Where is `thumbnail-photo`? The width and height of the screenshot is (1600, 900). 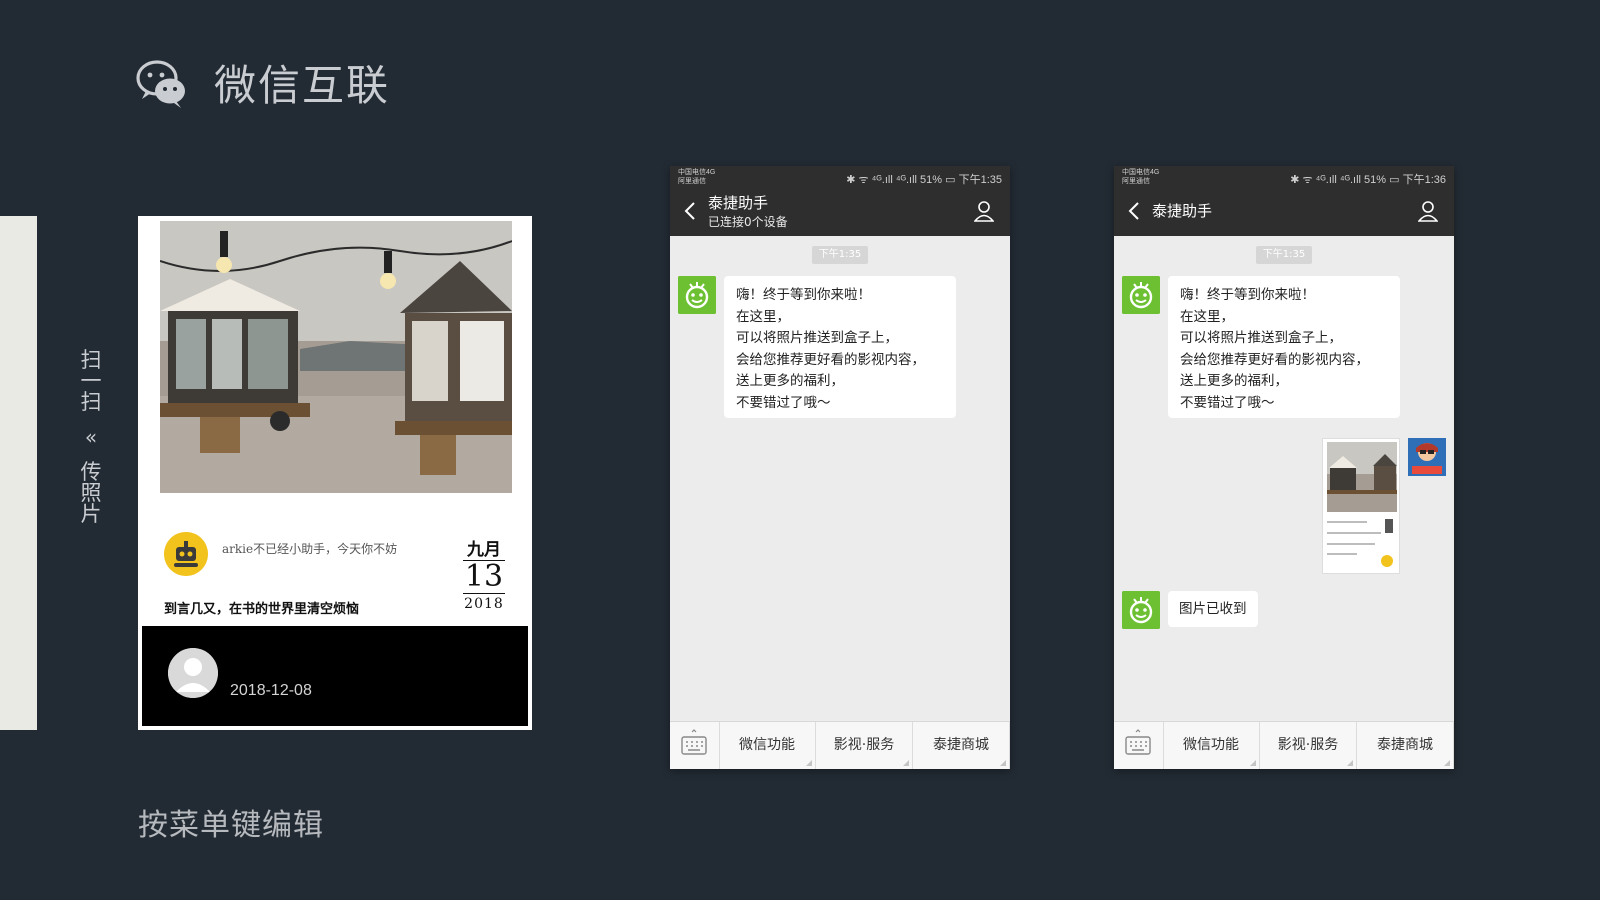 thumbnail-photo is located at coordinates (1362, 477).